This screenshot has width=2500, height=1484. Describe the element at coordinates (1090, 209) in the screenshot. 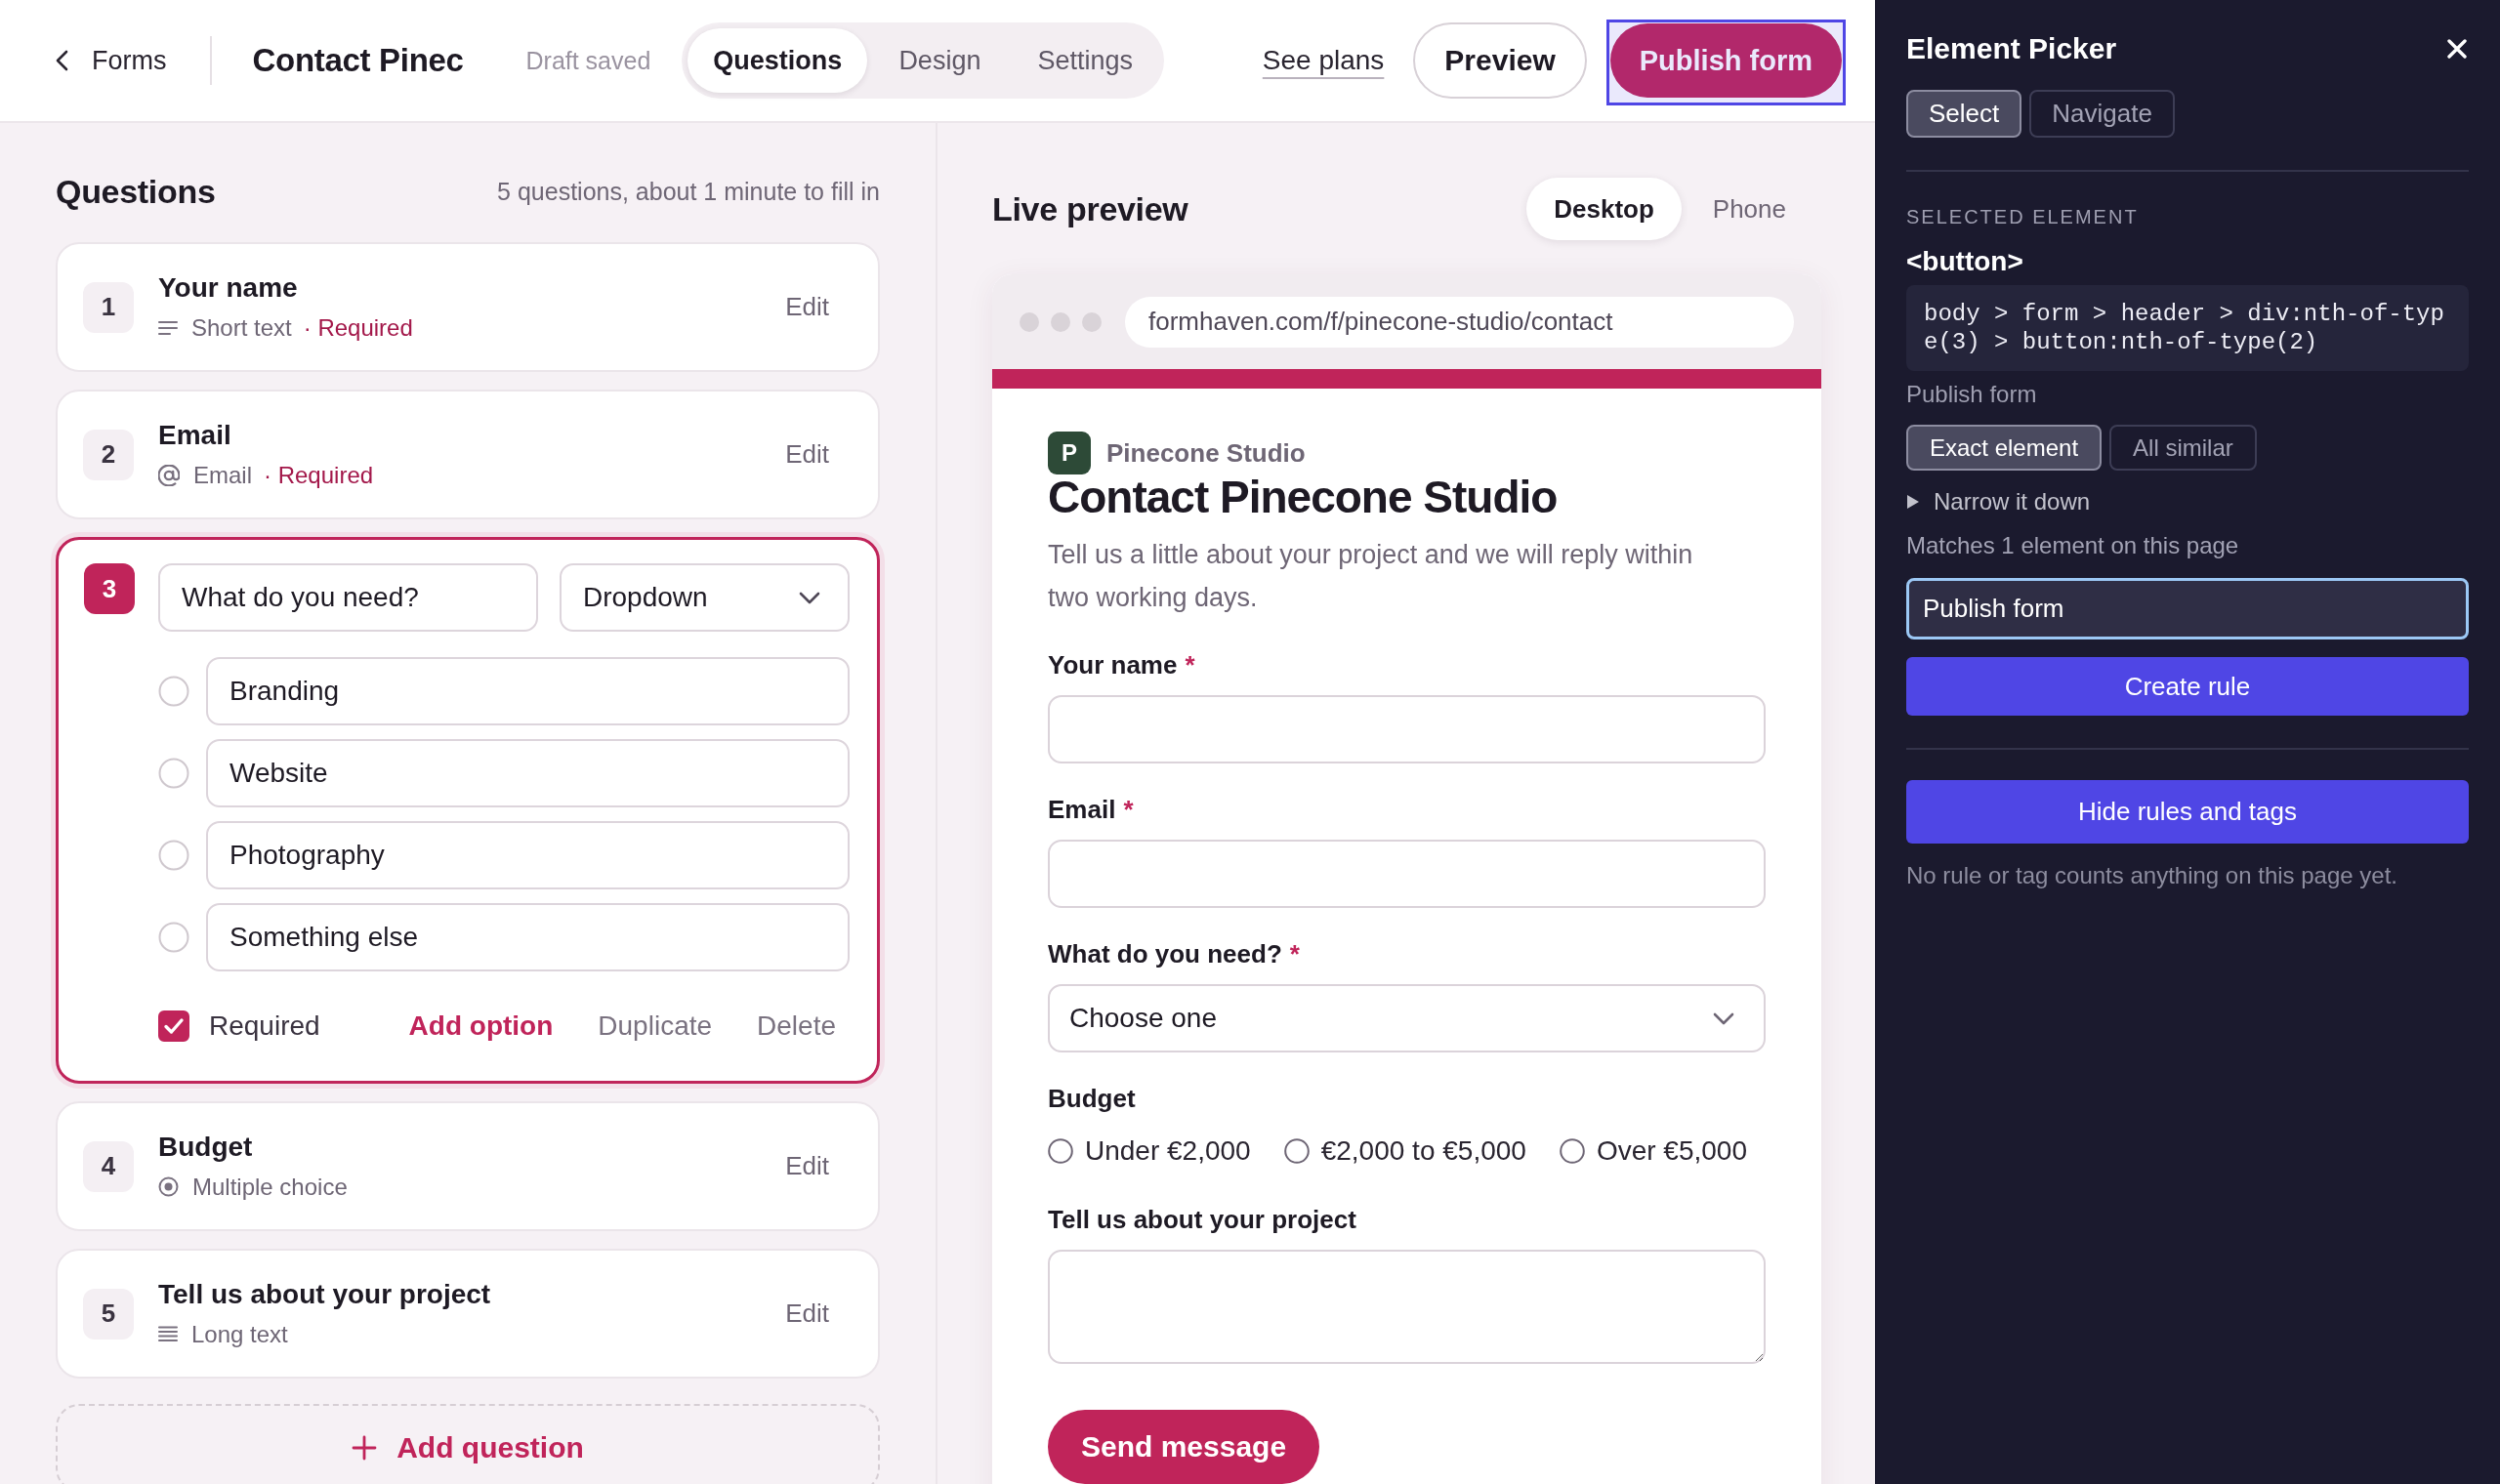

I see `preview-heading: Live preview` at that location.